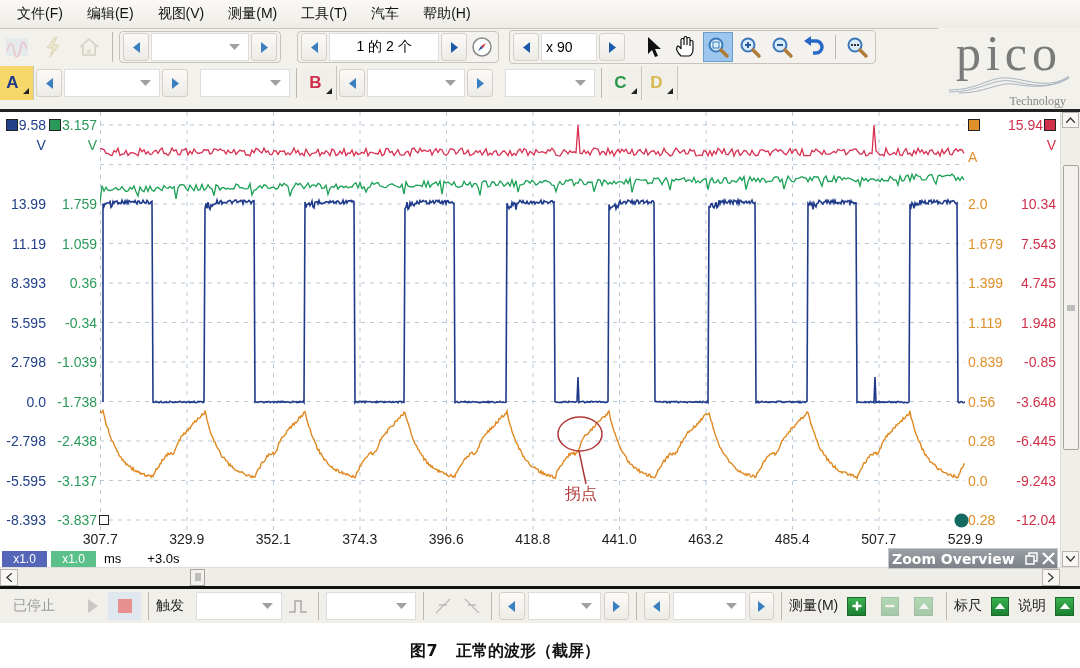  Describe the element at coordinates (569, 47) in the screenshot. I see `zoom-field: x 90` at that location.